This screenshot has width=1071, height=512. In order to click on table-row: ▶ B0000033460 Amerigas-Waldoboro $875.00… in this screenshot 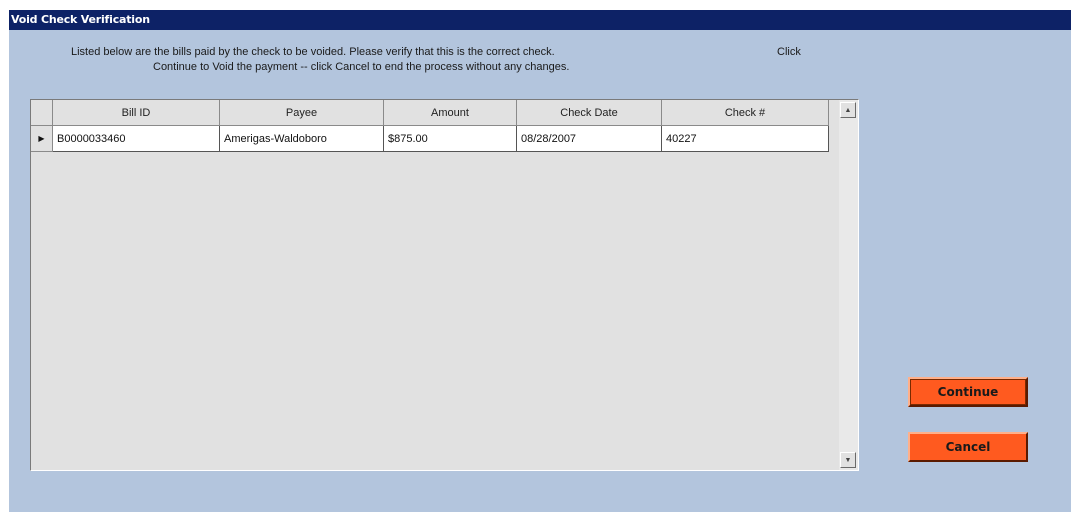, I will do `click(430, 139)`.